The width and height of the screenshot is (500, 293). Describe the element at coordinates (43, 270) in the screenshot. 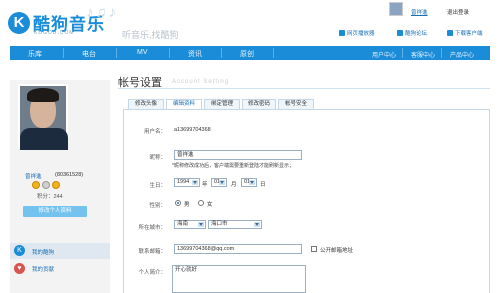

I see `sidebar-item-label: 我的贡献` at that location.